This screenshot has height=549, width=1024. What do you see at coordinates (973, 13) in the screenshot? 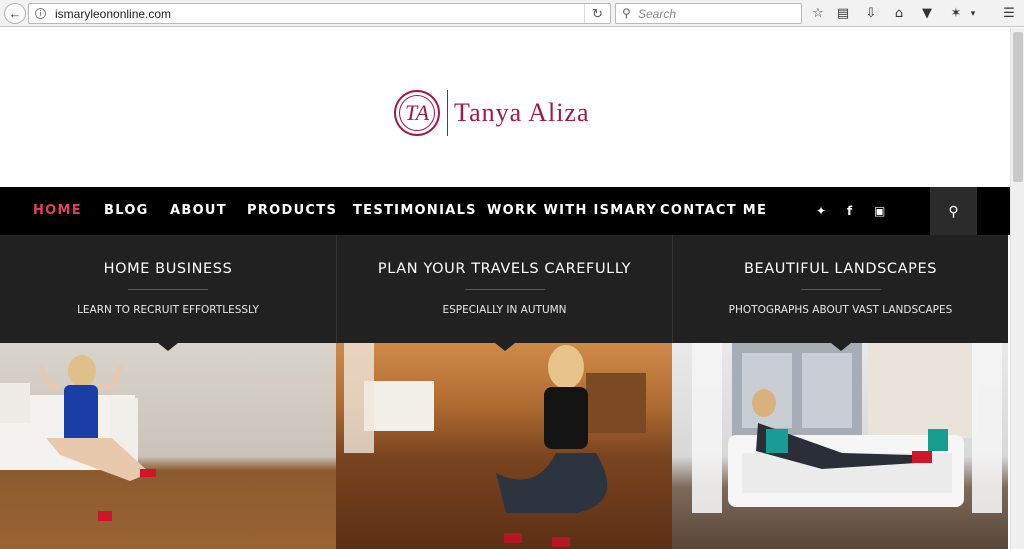
I see `extension-dropdown-icon: ▾` at bounding box center [973, 13].